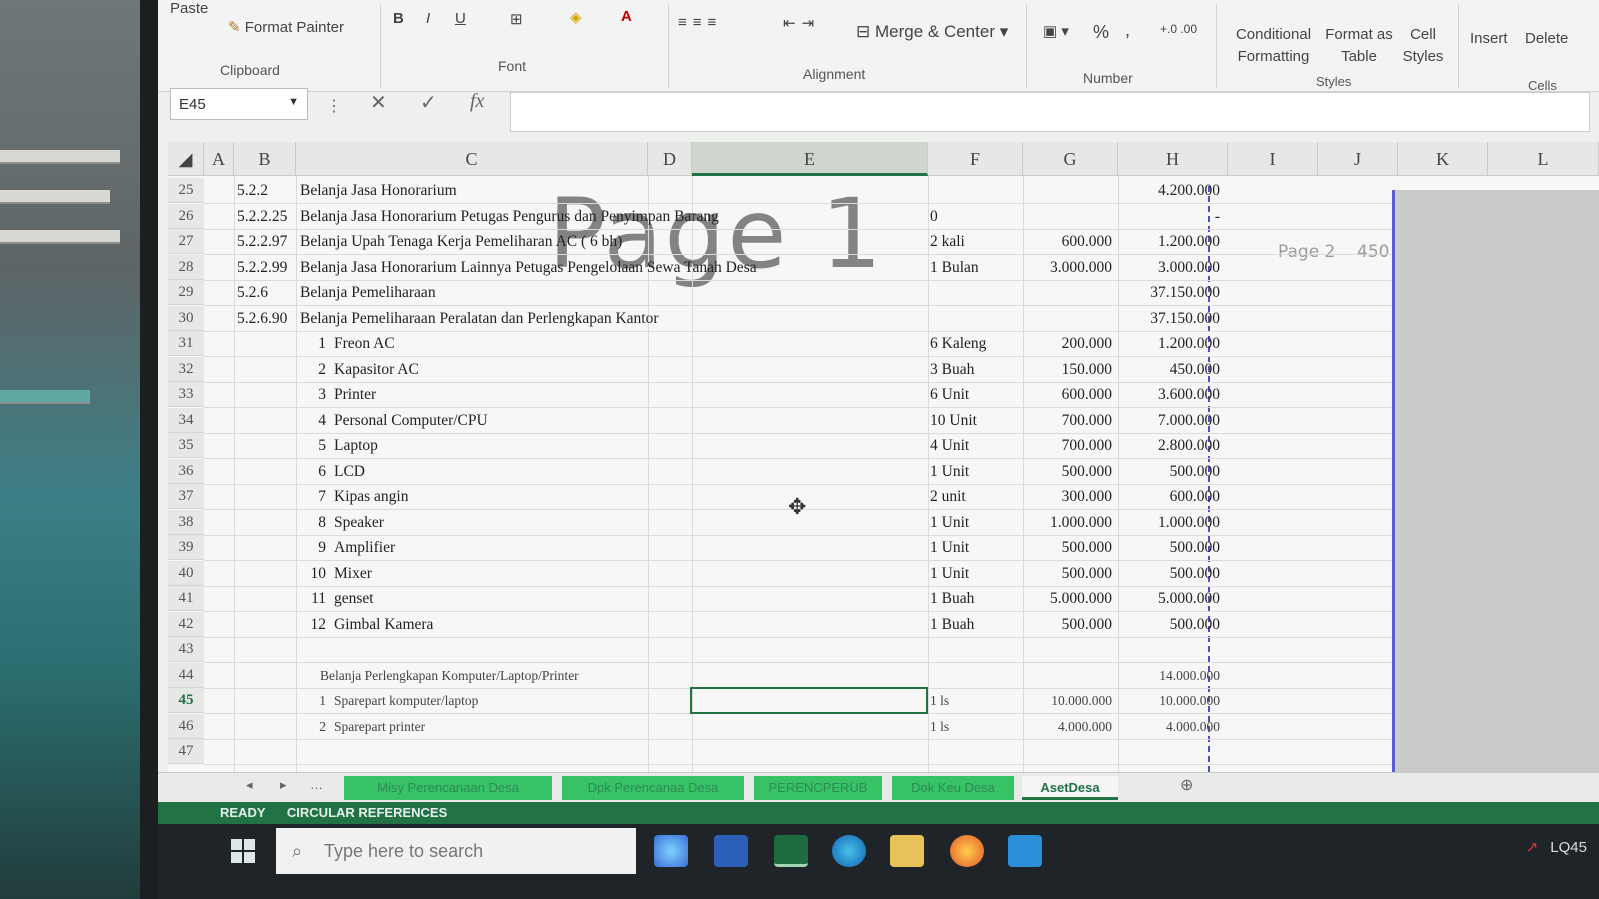 The height and width of the screenshot is (899, 1599). I want to click on conditional-formatting-button: Conditional Formatting, so click(1273, 46).